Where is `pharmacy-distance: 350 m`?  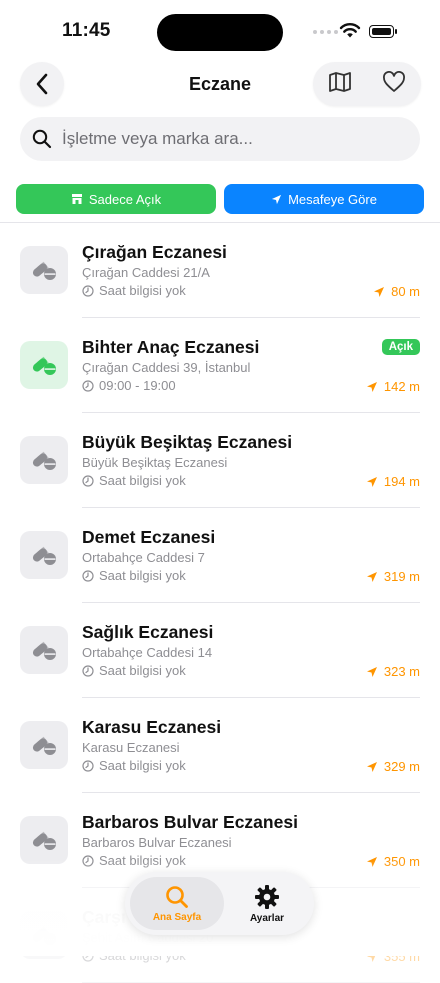 pharmacy-distance: 350 m is located at coordinates (393, 861).